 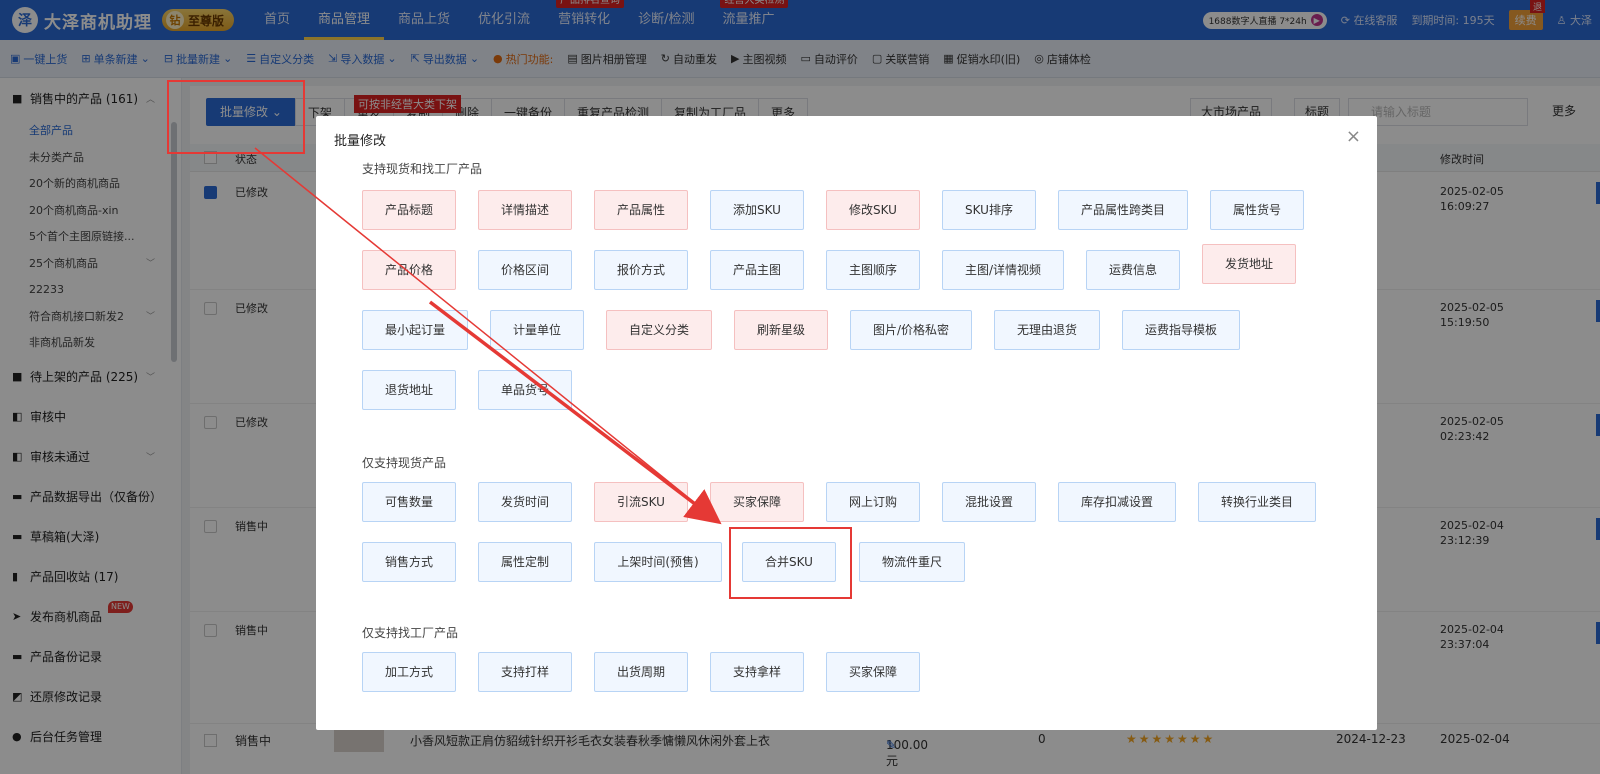 What do you see at coordinates (537, 330) in the screenshot?
I see `option-unit: 计量单位` at bounding box center [537, 330].